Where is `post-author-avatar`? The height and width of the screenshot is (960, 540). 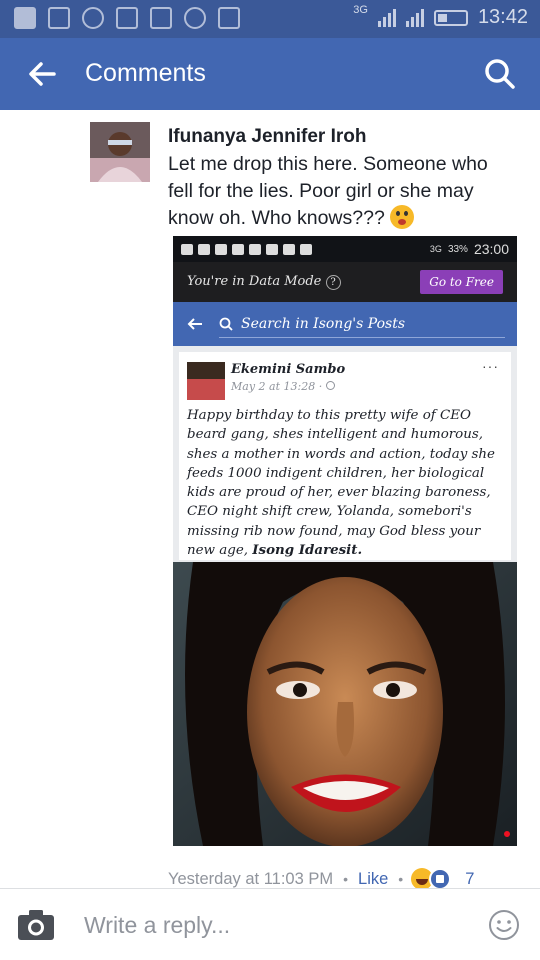
post-author-avatar is located at coordinates (206, 381).